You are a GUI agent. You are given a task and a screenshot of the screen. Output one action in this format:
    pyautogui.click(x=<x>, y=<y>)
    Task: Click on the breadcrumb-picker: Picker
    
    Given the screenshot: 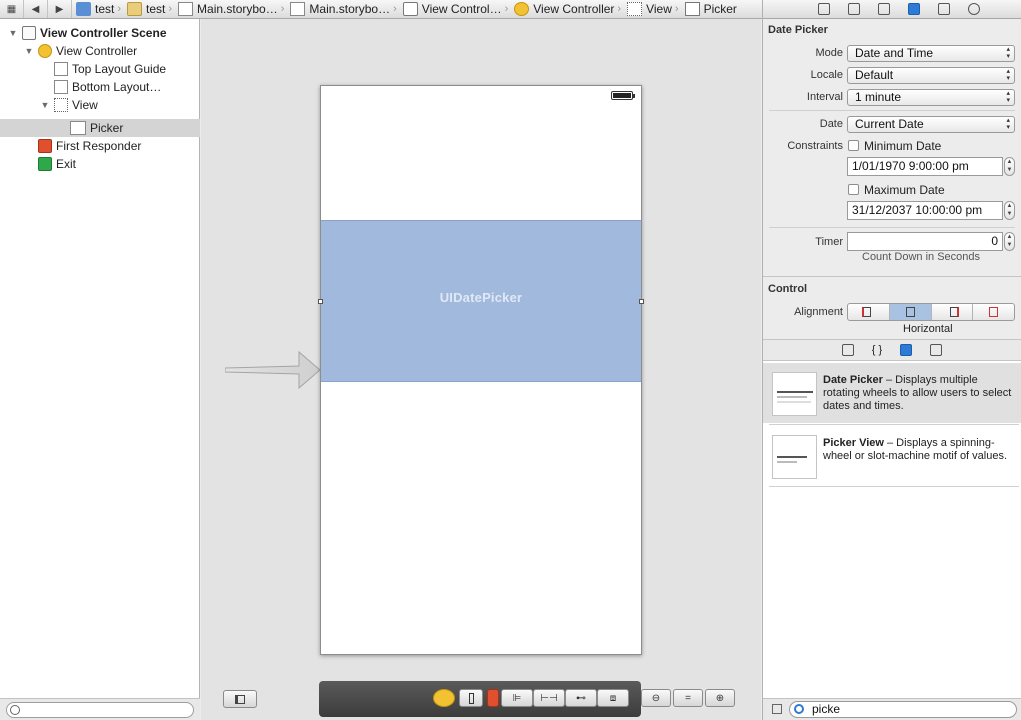 What is the action you would take?
    pyautogui.click(x=710, y=9)
    